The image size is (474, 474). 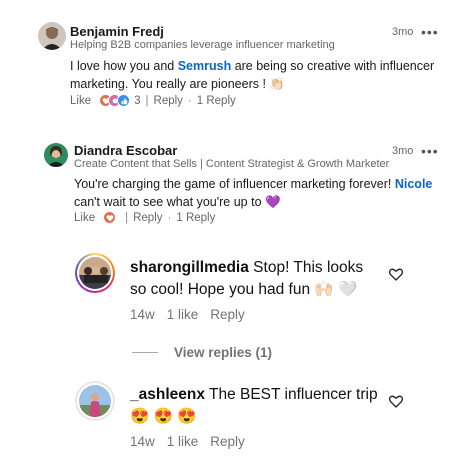 I want to click on view-replies-button: View replies (1), so click(x=202, y=352).